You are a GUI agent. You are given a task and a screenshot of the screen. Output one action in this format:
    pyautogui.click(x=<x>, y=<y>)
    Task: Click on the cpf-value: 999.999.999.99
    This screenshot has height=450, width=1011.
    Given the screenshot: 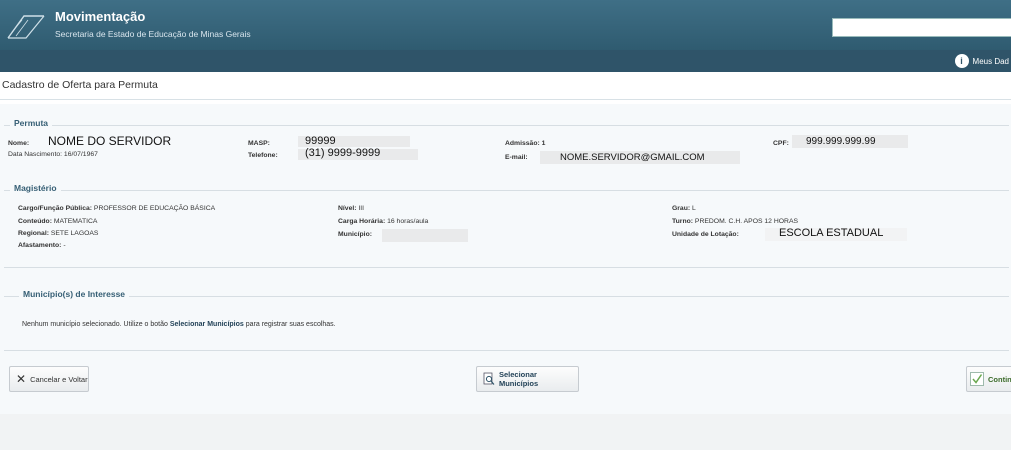 What is the action you would take?
    pyautogui.click(x=841, y=141)
    